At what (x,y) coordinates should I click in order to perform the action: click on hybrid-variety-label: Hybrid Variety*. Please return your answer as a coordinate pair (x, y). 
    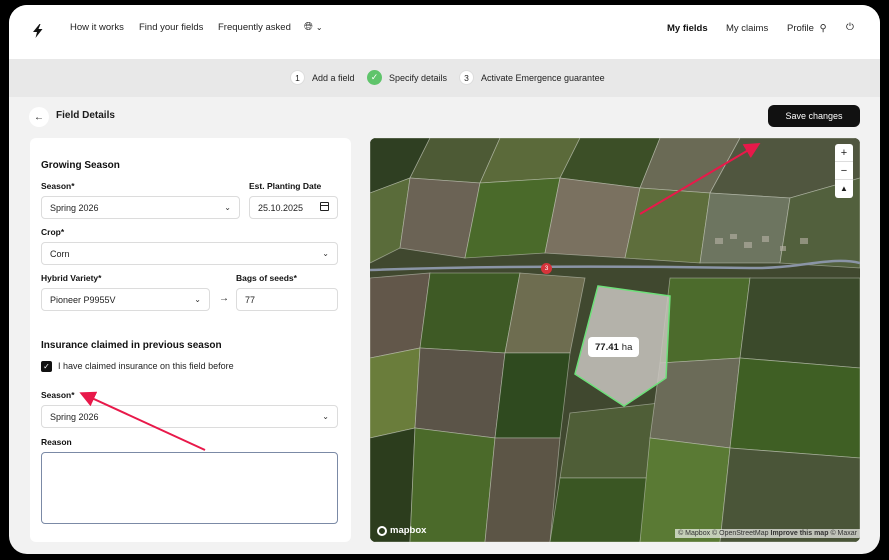
    Looking at the image, I should click on (71, 278).